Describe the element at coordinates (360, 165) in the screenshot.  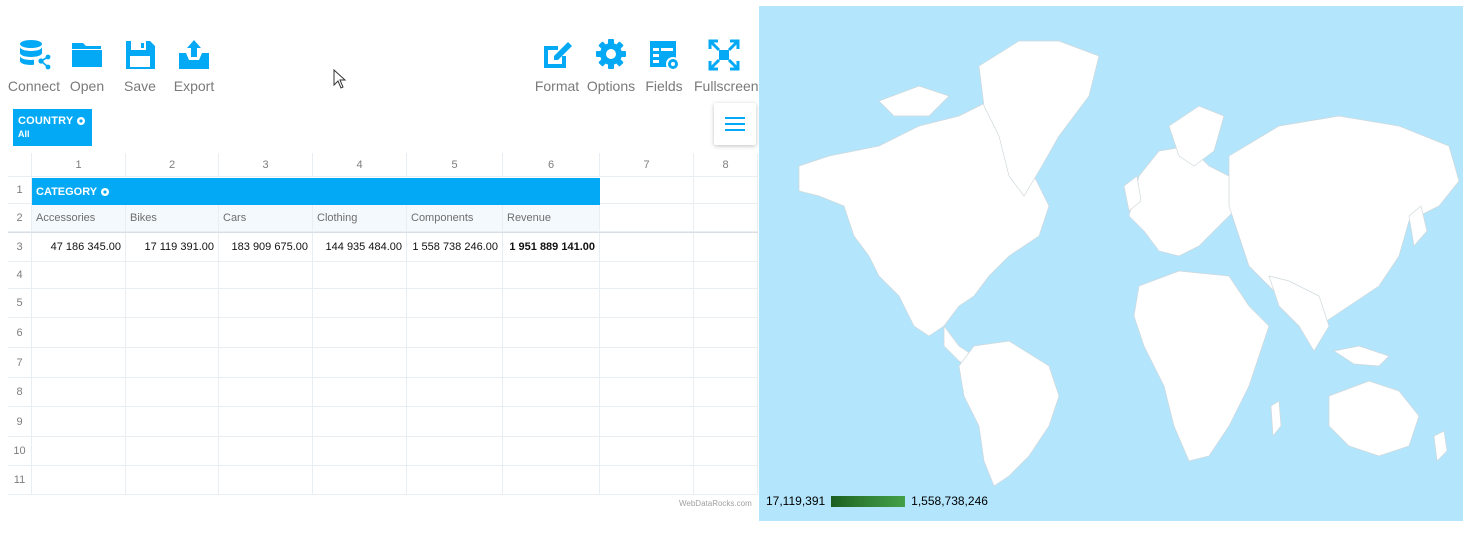
I see `column-header: 4` at that location.